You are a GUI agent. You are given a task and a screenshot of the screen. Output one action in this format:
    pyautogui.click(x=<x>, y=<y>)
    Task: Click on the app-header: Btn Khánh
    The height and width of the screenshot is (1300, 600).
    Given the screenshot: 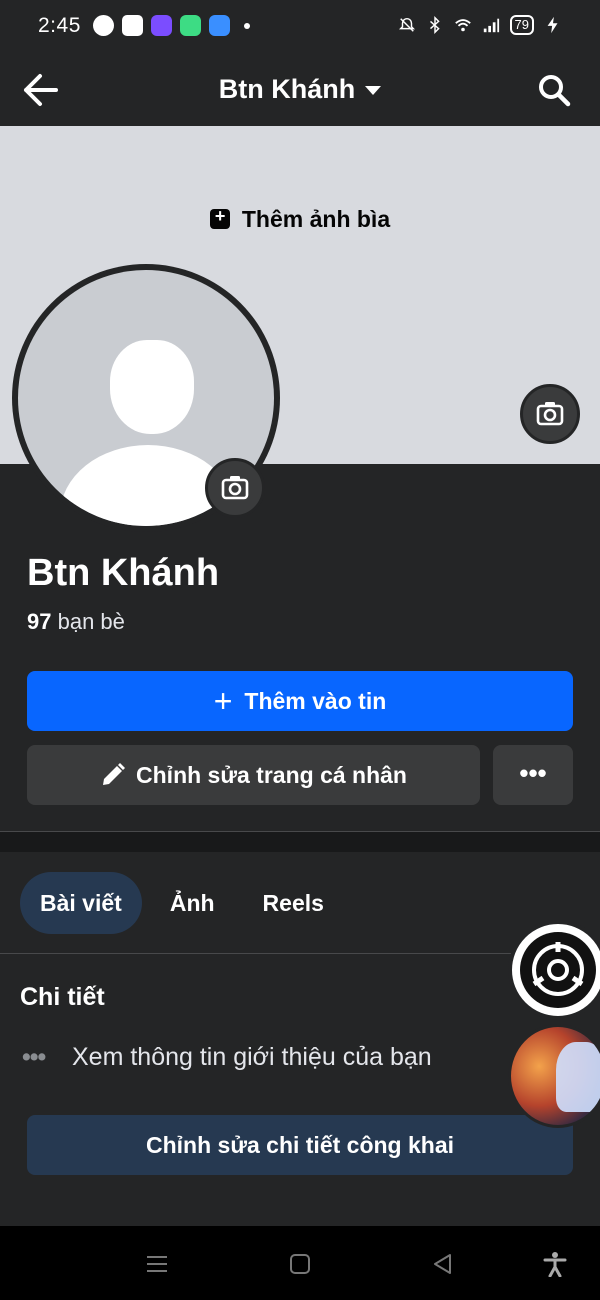 What is the action you would take?
    pyautogui.click(x=300, y=90)
    